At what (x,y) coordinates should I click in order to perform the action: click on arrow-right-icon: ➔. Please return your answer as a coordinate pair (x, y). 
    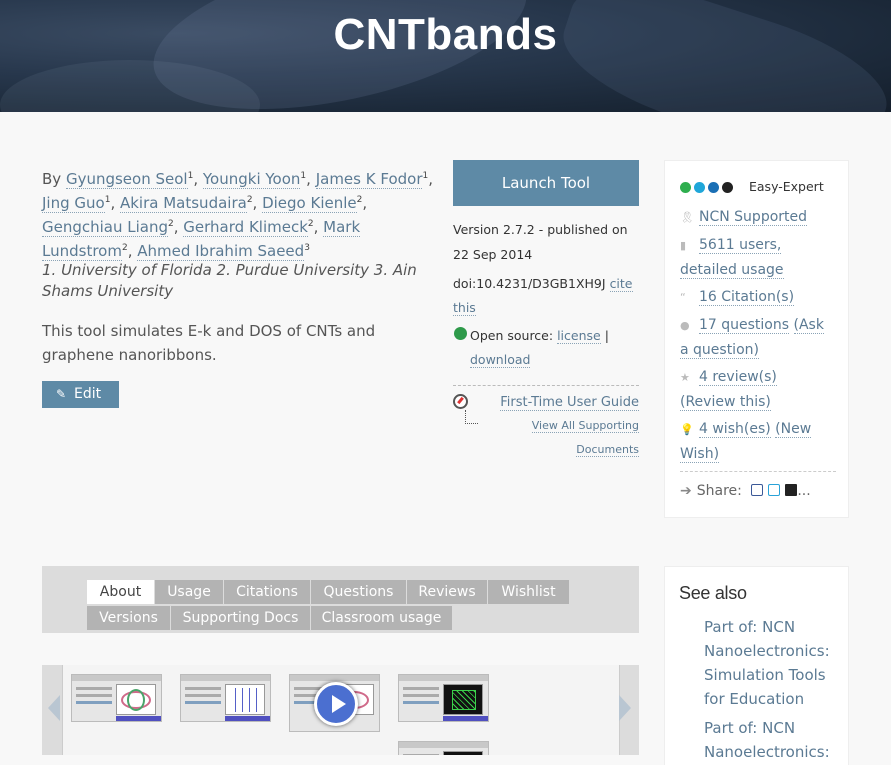
    Looking at the image, I should click on (686, 491).